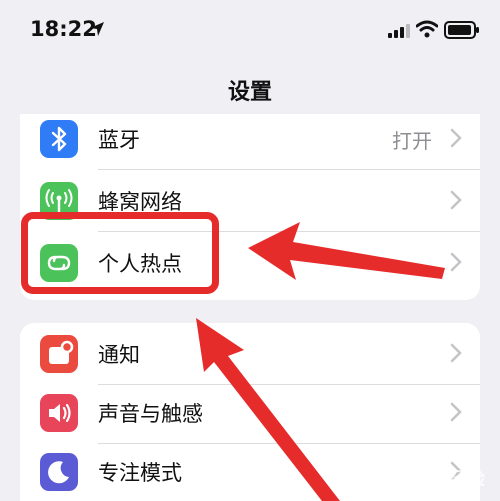 This screenshot has height=501, width=500. I want to click on notification-bell-icon, so click(59, 354).